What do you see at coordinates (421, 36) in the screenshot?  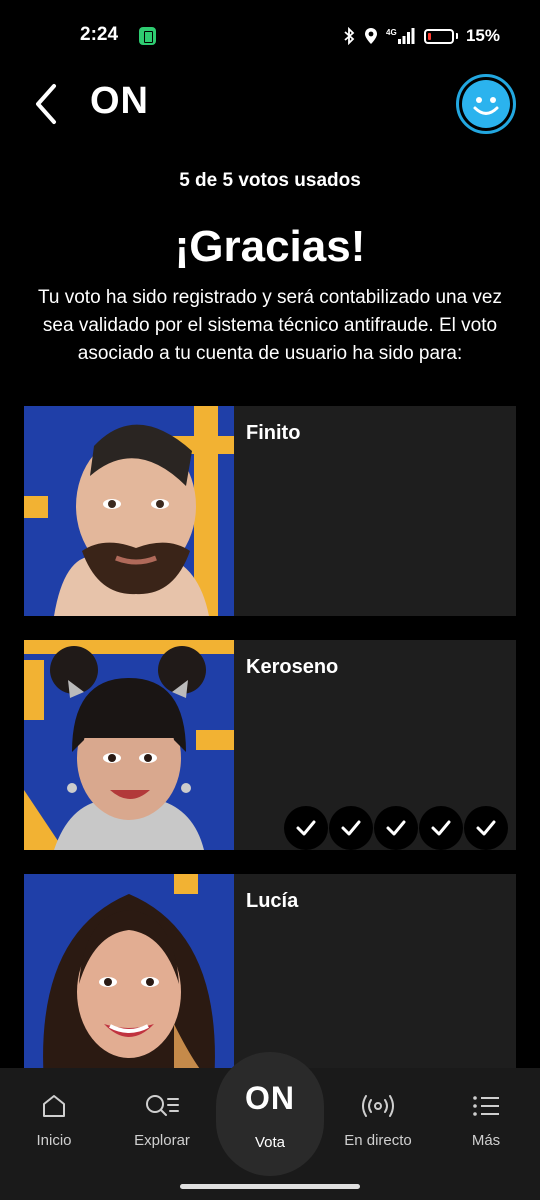 I see `status-icons: 4G 15%` at bounding box center [421, 36].